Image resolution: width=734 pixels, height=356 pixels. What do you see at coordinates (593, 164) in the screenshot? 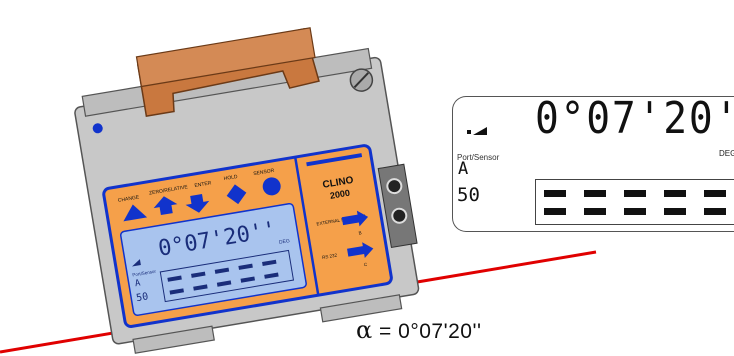
I see `zoomed-lcd-display: 0°07'20'' DEG Port/Sensor A 50` at bounding box center [593, 164].